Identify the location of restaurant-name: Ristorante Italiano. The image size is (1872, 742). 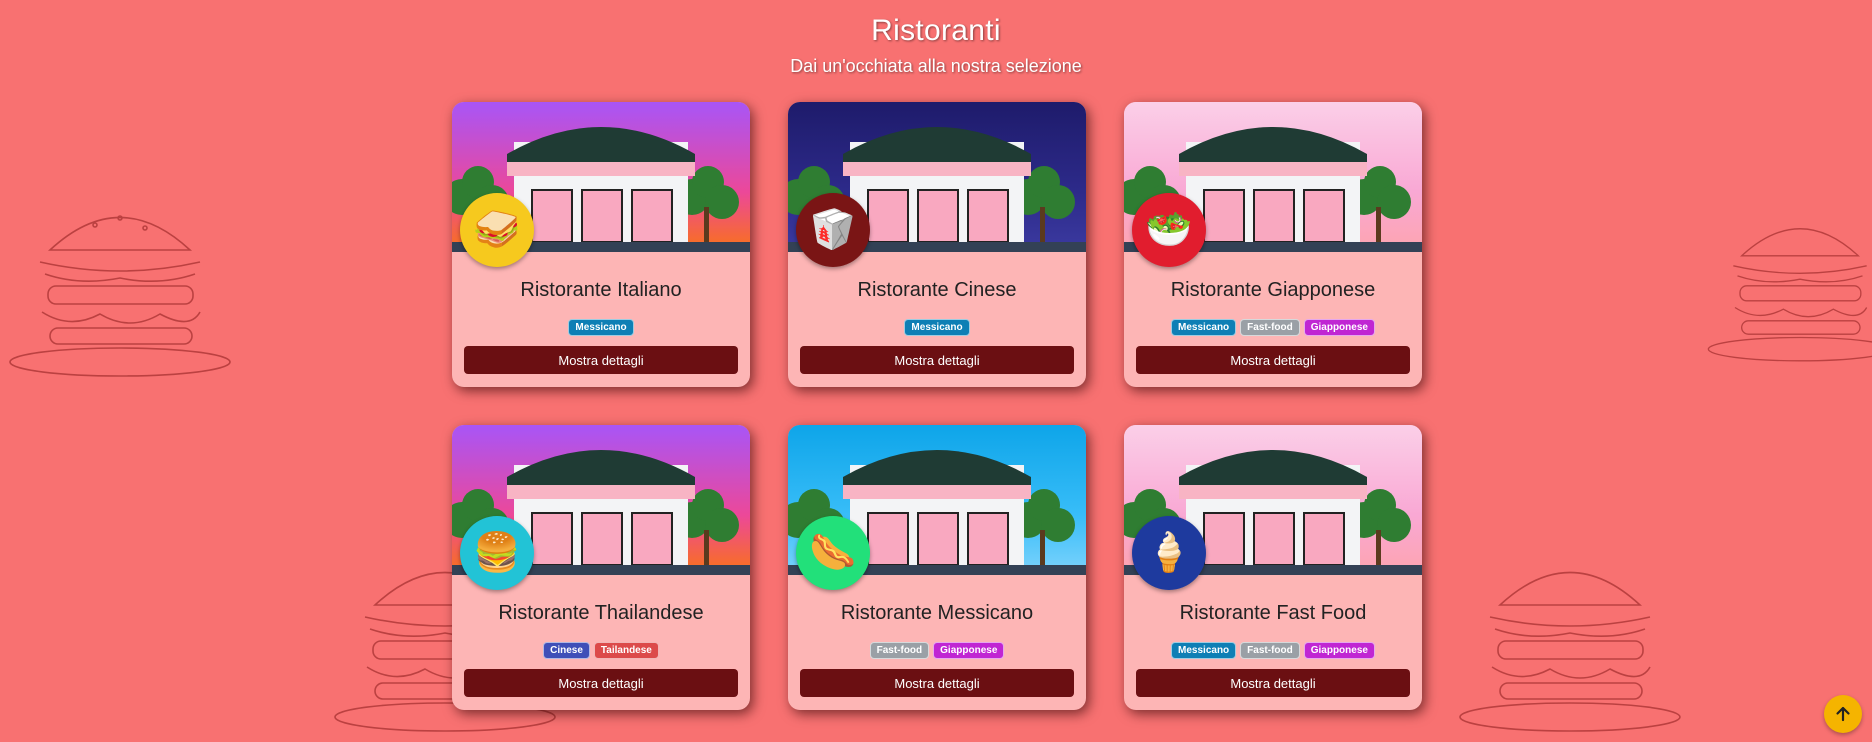
(601, 290).